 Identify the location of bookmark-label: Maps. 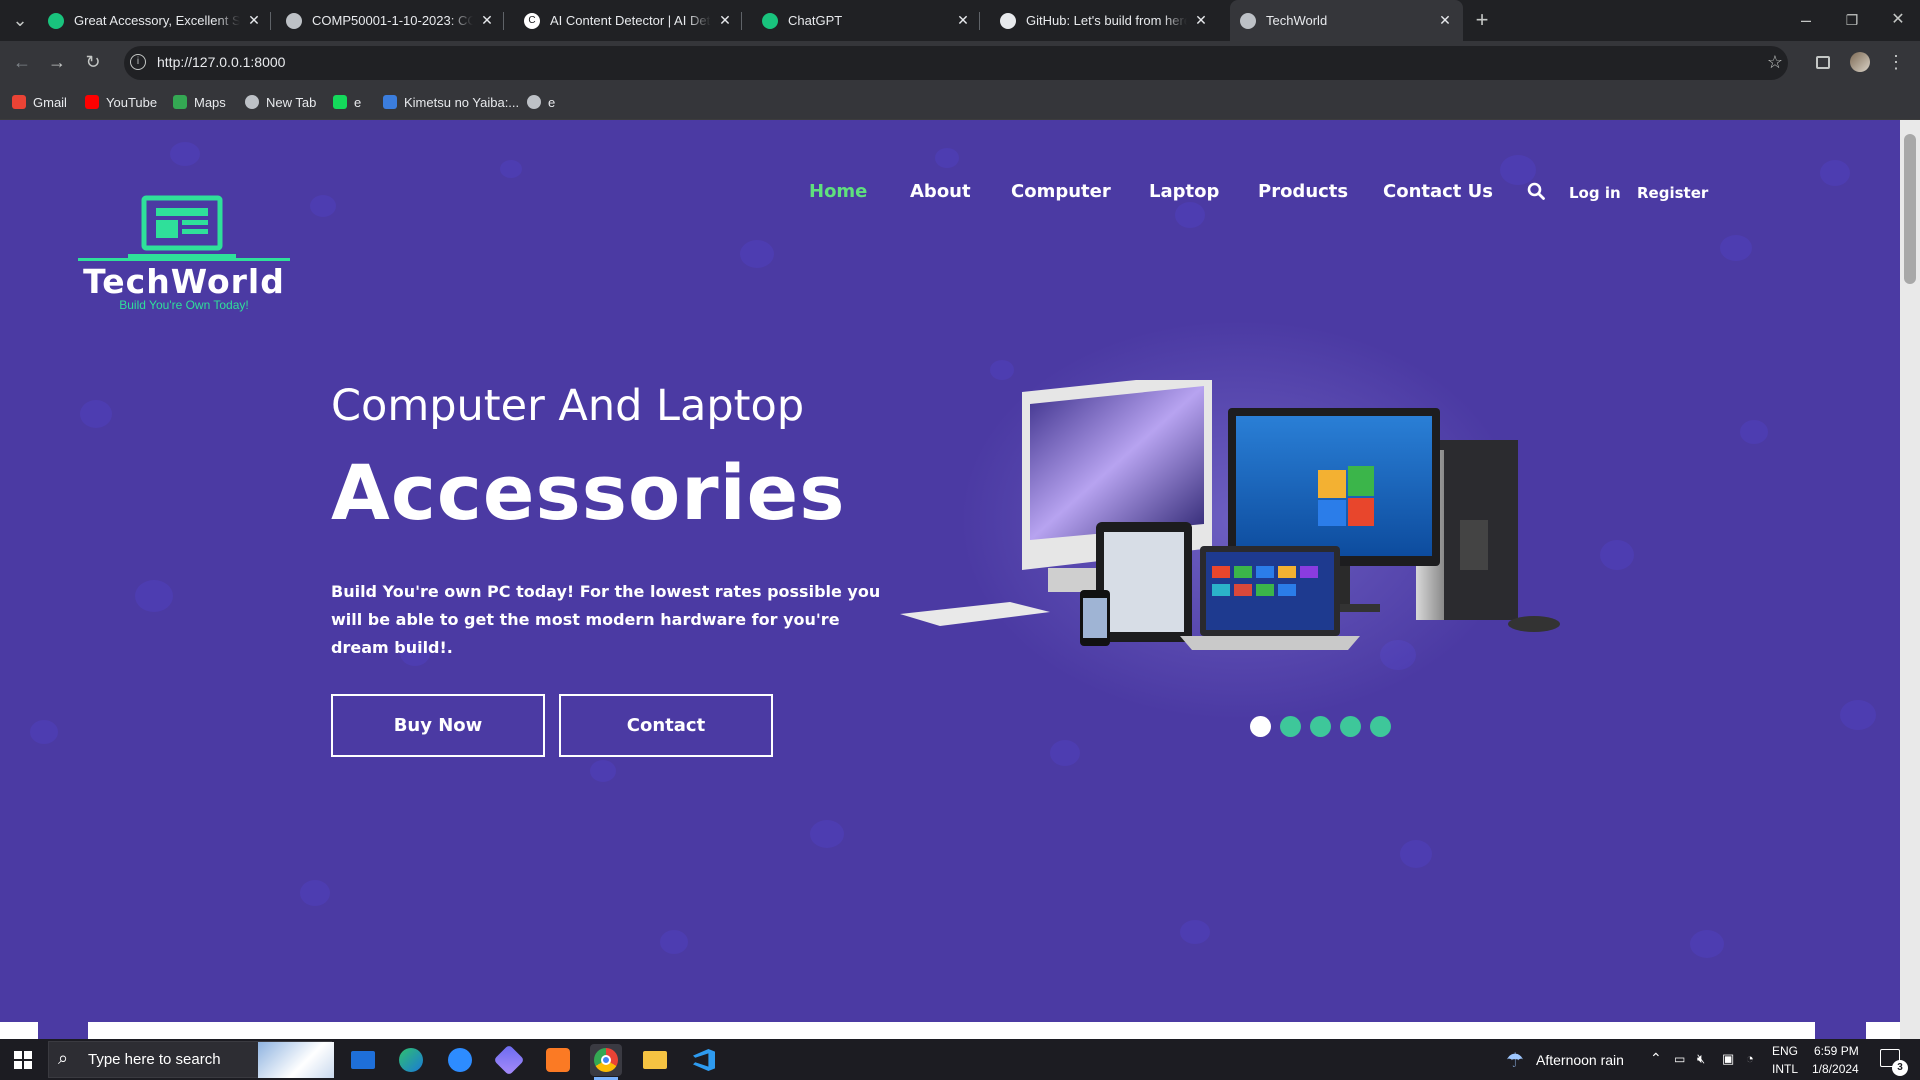
(210, 102).